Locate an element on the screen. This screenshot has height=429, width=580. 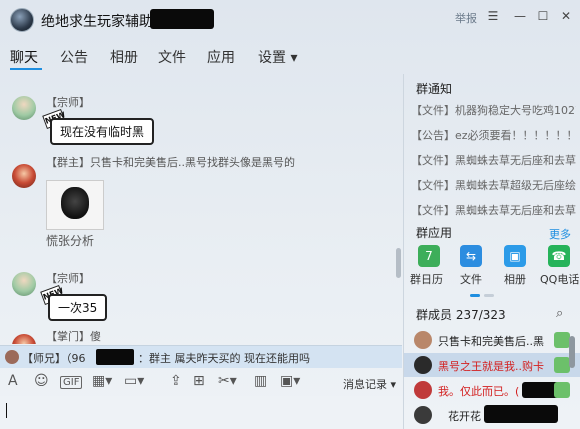
member-name: 只售卡和完美售后..黑 is located at coordinates (491, 341).